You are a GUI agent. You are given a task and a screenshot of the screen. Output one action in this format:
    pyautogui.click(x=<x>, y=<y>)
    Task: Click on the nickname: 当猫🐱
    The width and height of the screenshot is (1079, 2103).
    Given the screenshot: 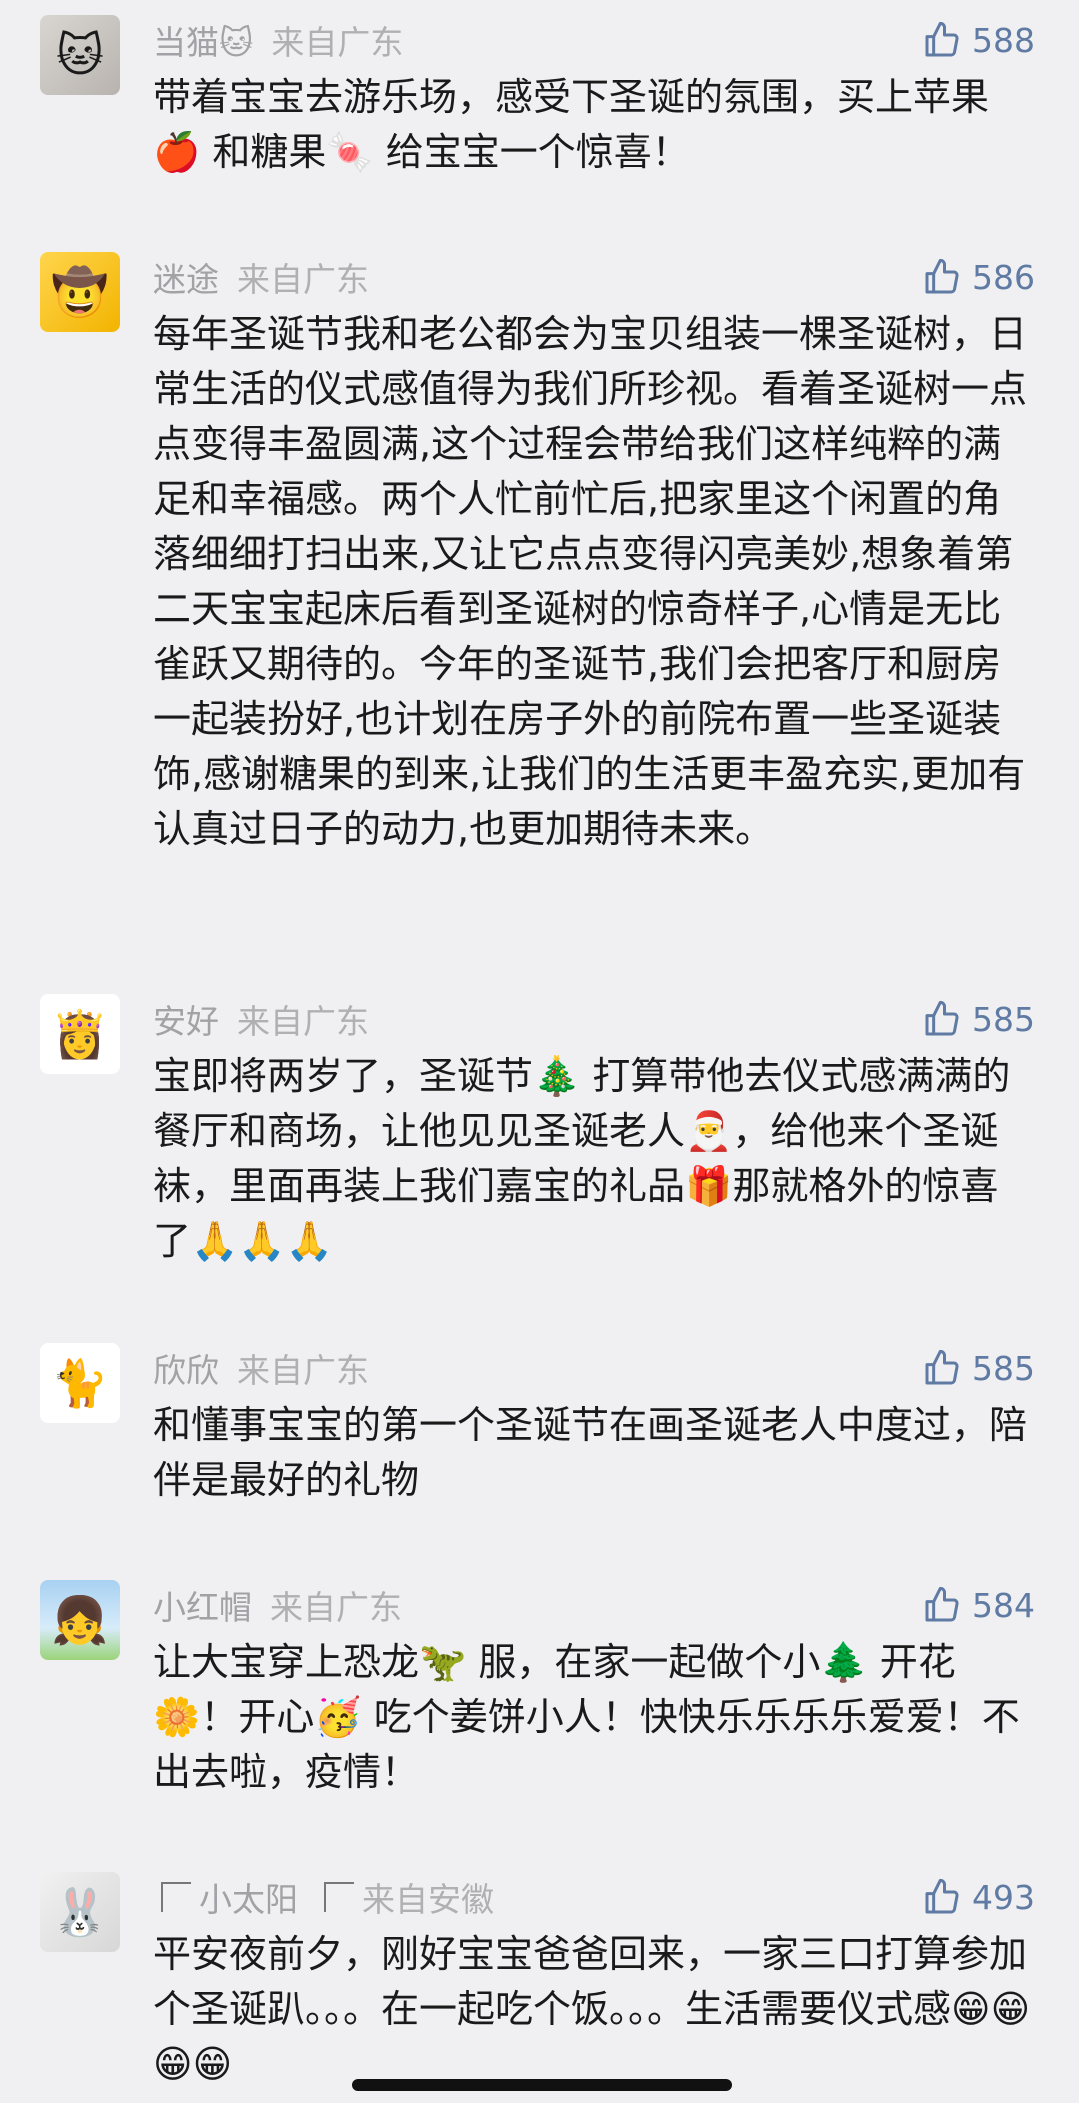 What is the action you would take?
    pyautogui.click(x=203, y=40)
    